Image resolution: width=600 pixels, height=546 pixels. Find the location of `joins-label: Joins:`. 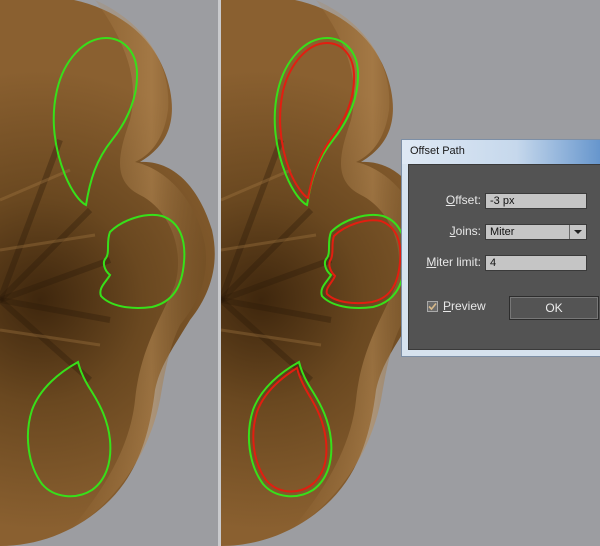

joins-label: Joins: is located at coordinates (465, 231).